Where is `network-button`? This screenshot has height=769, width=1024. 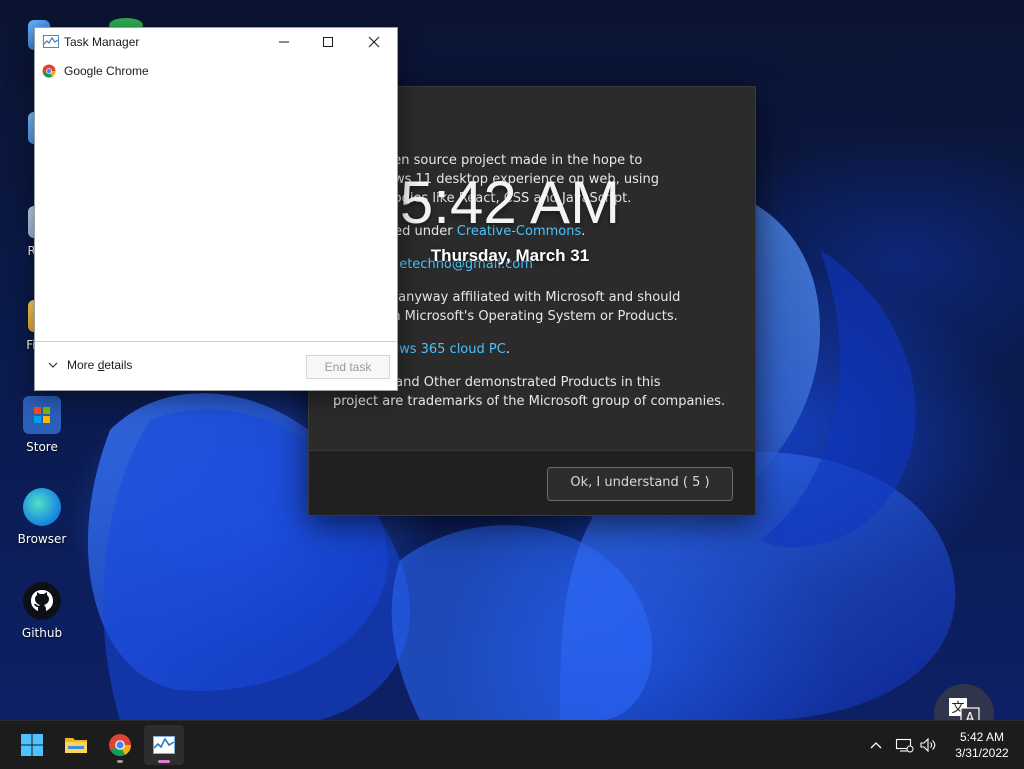
network-button is located at coordinates (904, 745).